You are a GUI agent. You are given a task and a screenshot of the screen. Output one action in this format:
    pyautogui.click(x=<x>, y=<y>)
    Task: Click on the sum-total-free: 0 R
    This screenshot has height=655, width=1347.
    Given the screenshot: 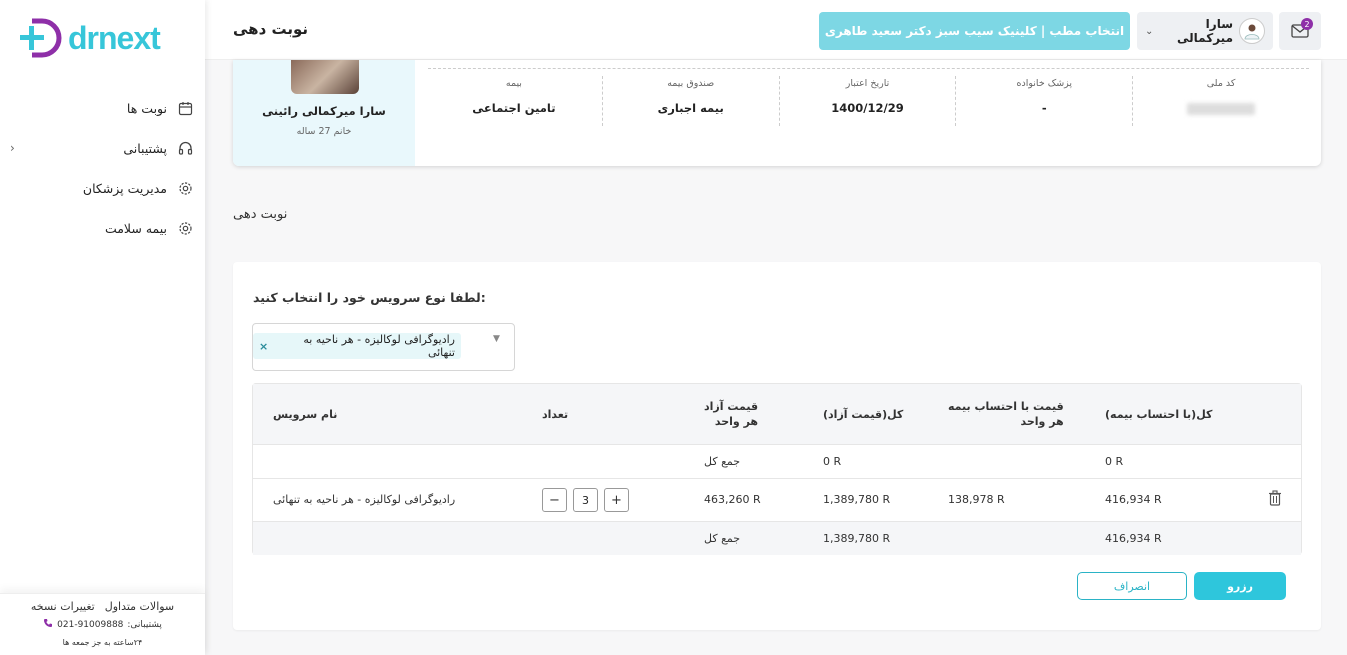 What is the action you would take?
    pyautogui.click(x=832, y=461)
    